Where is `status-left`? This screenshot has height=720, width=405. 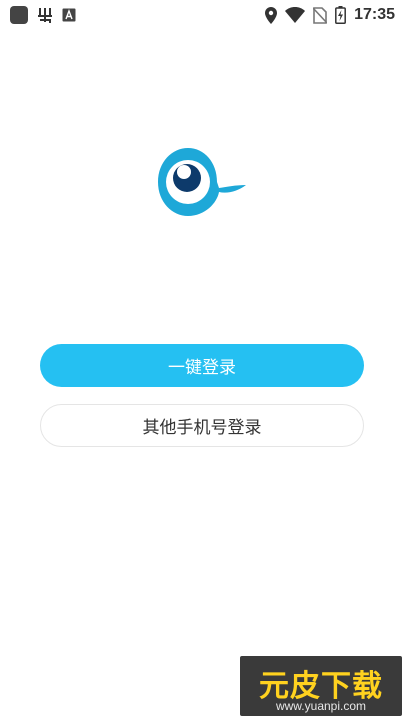
status-left is located at coordinates (47, 15).